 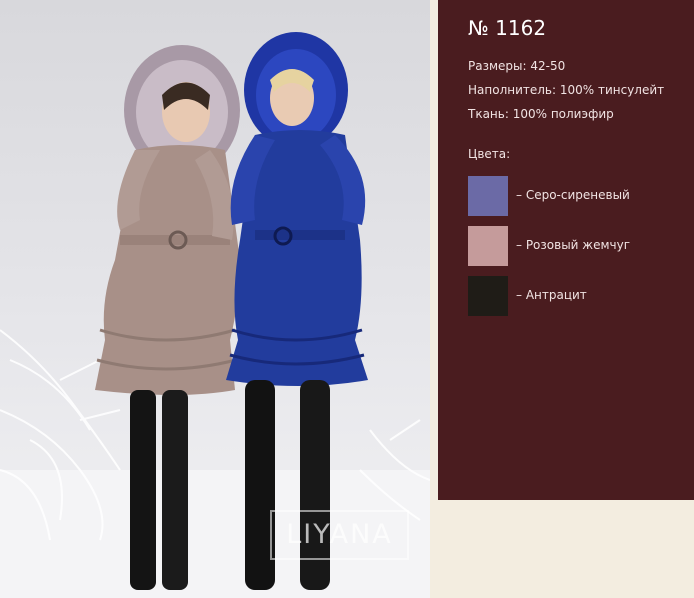 I want to click on model-number: № 1162, so click(x=507, y=28).